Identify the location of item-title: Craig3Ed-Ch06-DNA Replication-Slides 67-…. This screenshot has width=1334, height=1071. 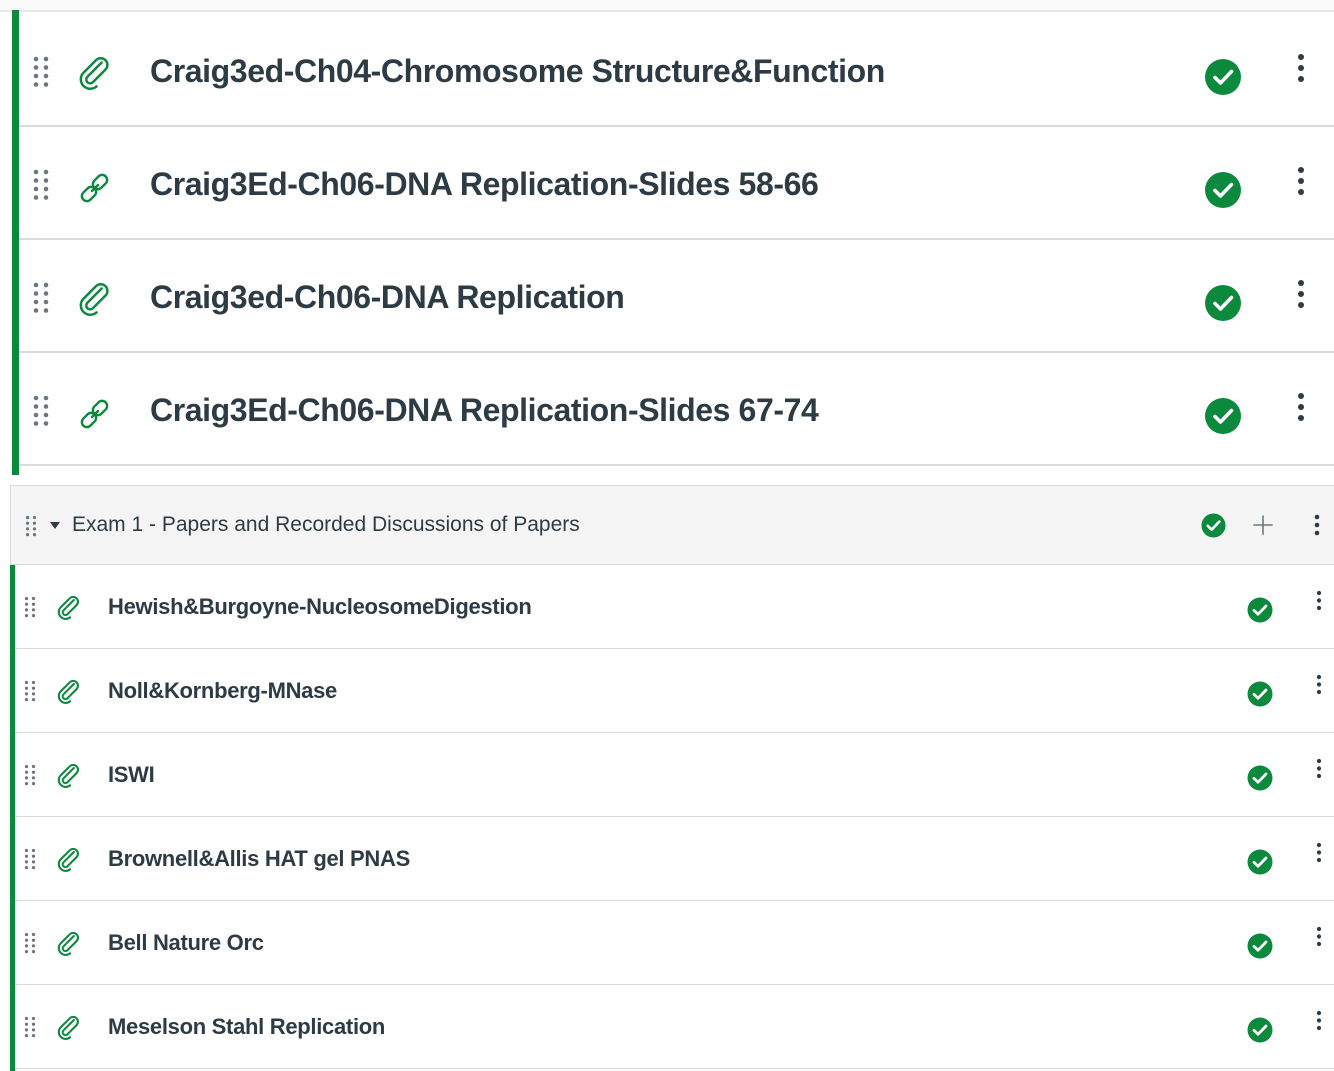
(484, 410).